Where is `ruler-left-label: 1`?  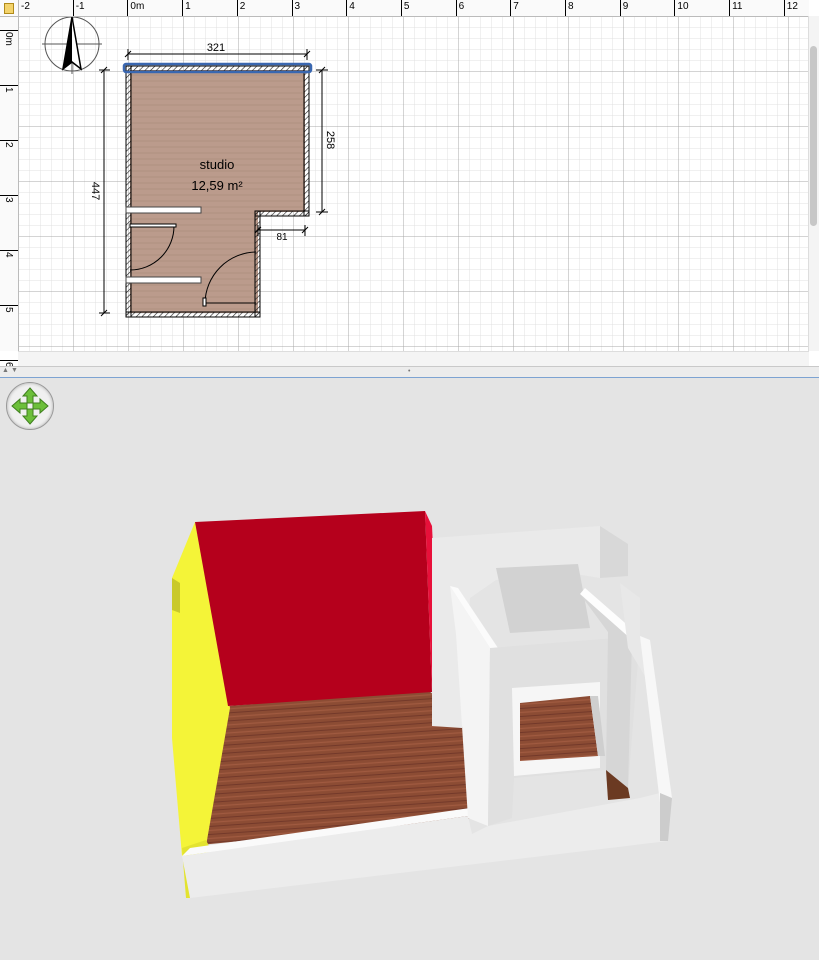 ruler-left-label: 1 is located at coordinates (8, 90).